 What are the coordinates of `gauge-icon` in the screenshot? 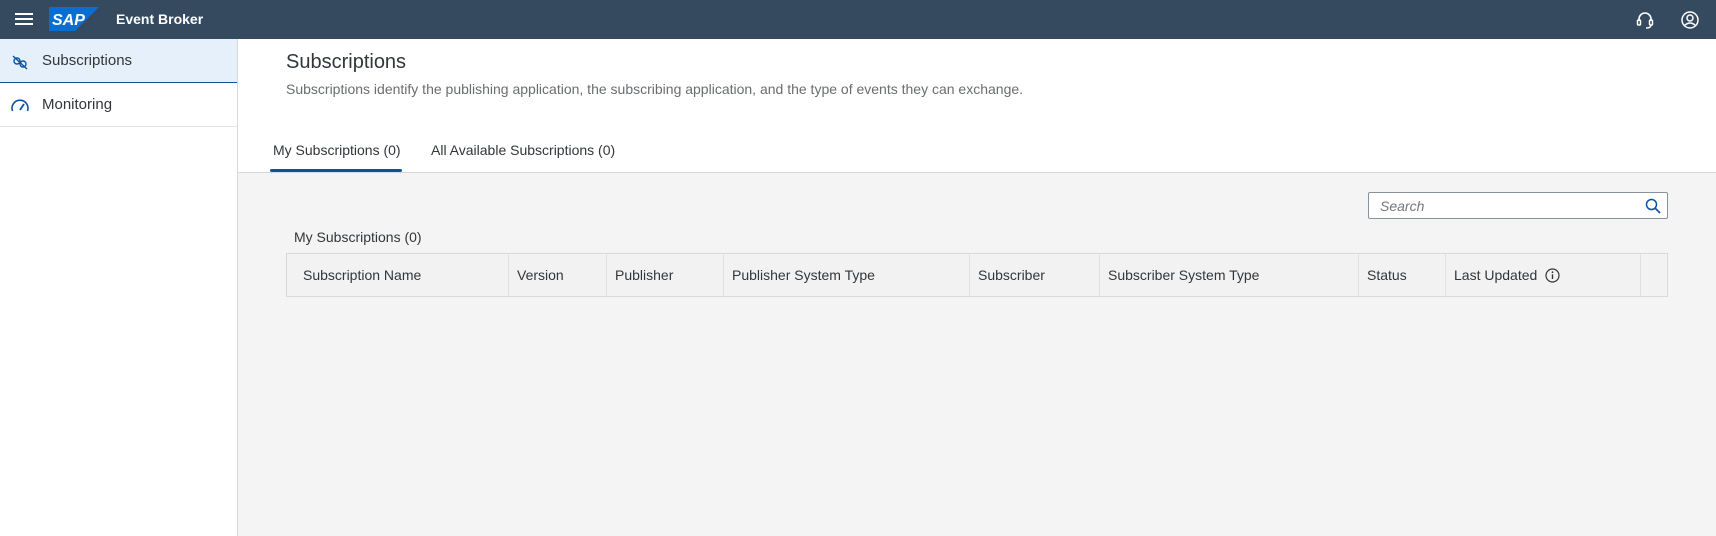 It's located at (20, 105).